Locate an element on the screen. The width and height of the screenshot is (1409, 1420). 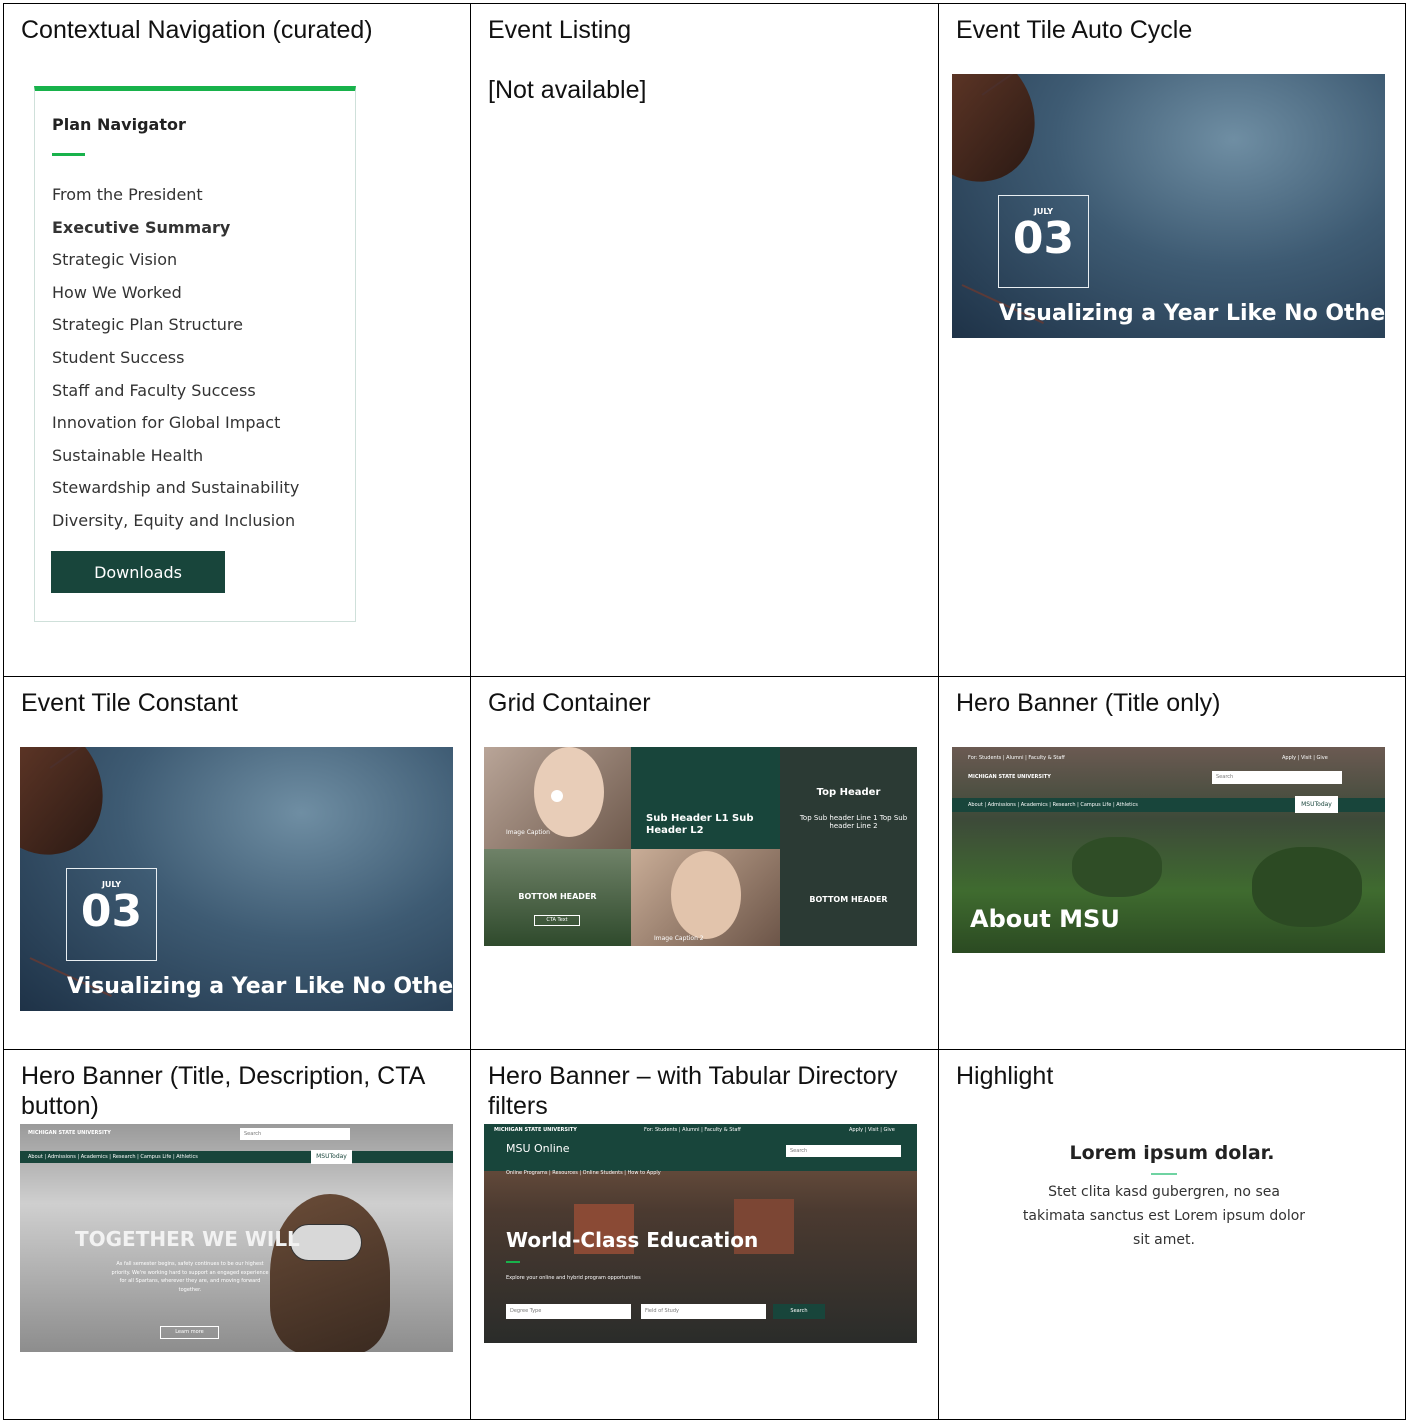
highlight-heading: Lorem ipsum dolar. is located at coordinates (1172, 1153).